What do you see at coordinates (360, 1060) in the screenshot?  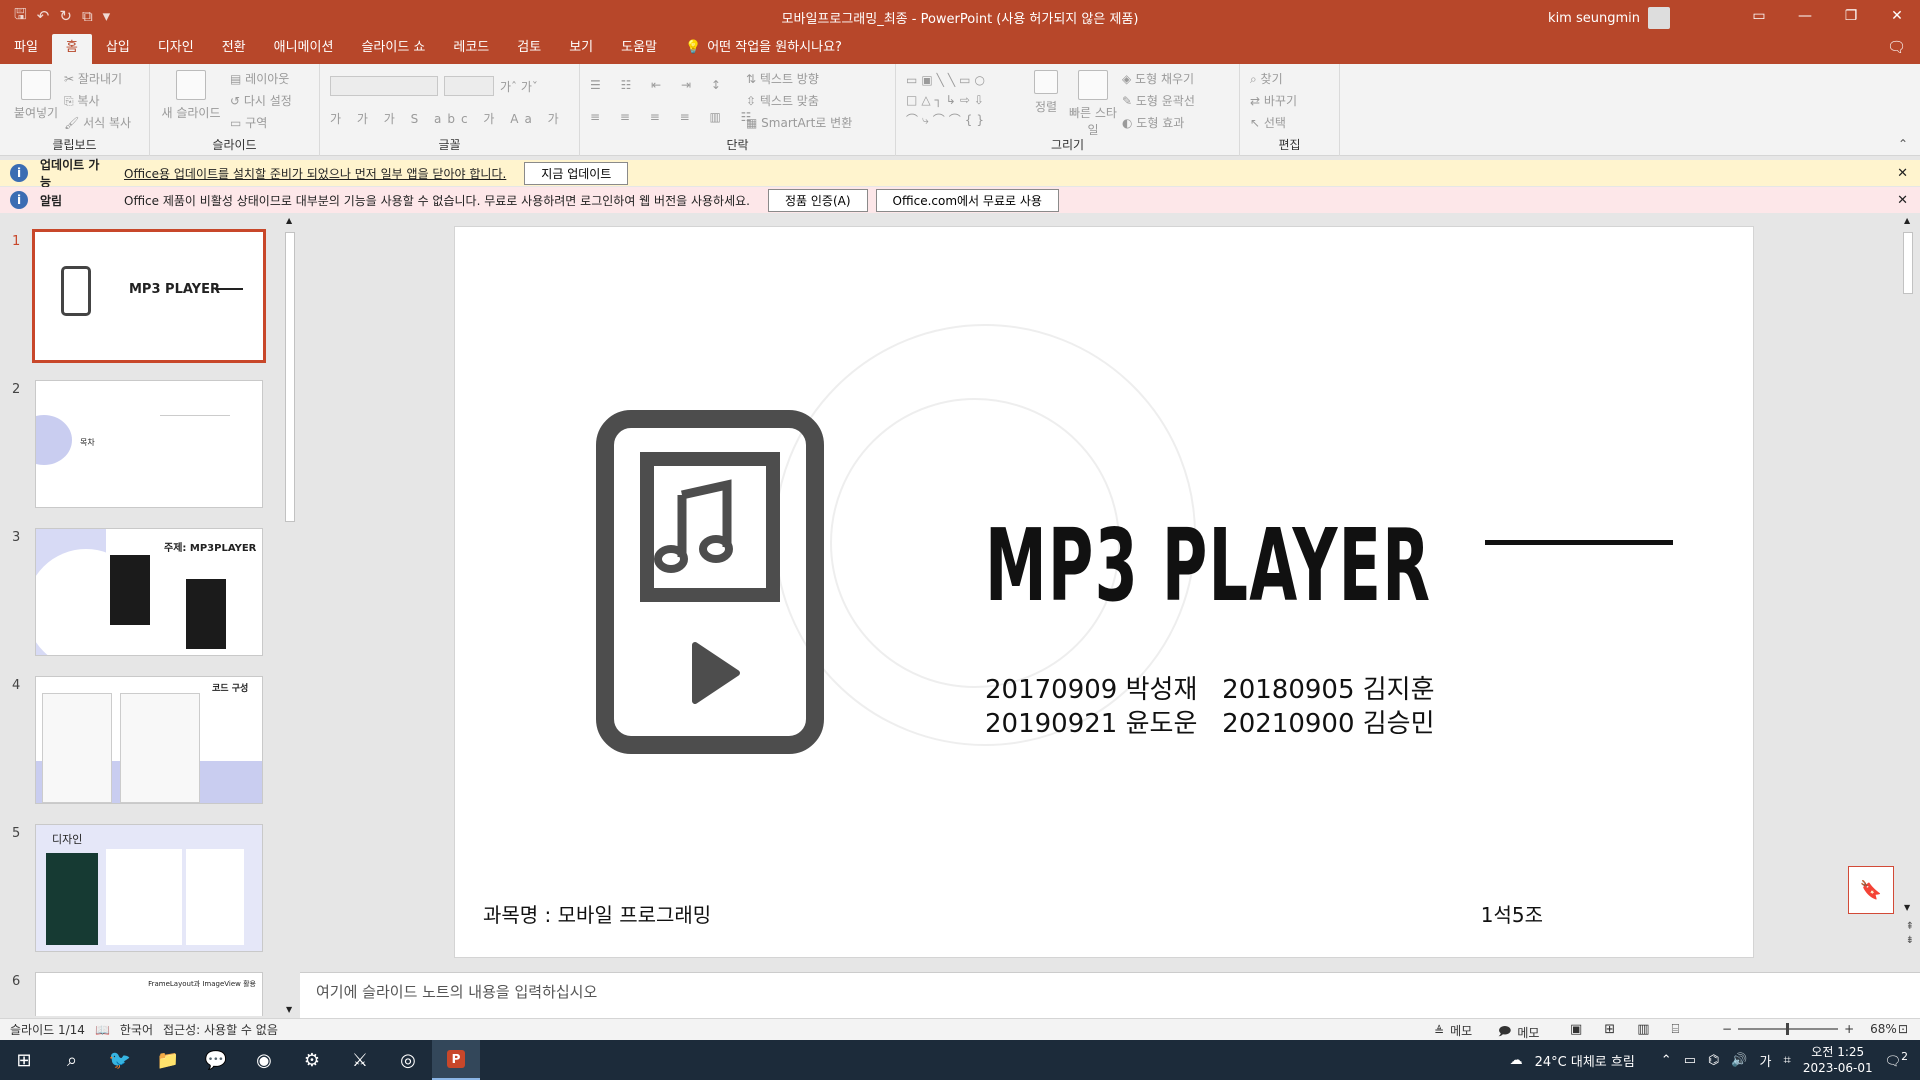 I see `league-client-icon: ⚔` at bounding box center [360, 1060].